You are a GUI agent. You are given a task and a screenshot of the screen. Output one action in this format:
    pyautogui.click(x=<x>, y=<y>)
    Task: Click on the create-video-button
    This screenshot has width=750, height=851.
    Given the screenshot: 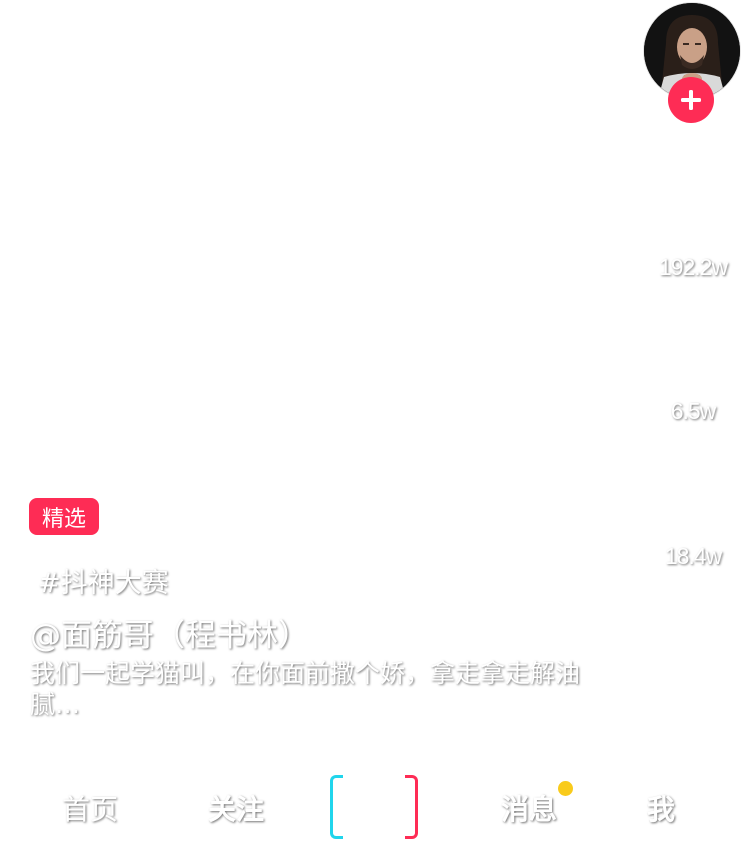 What is the action you would take?
    pyautogui.click(x=374, y=807)
    